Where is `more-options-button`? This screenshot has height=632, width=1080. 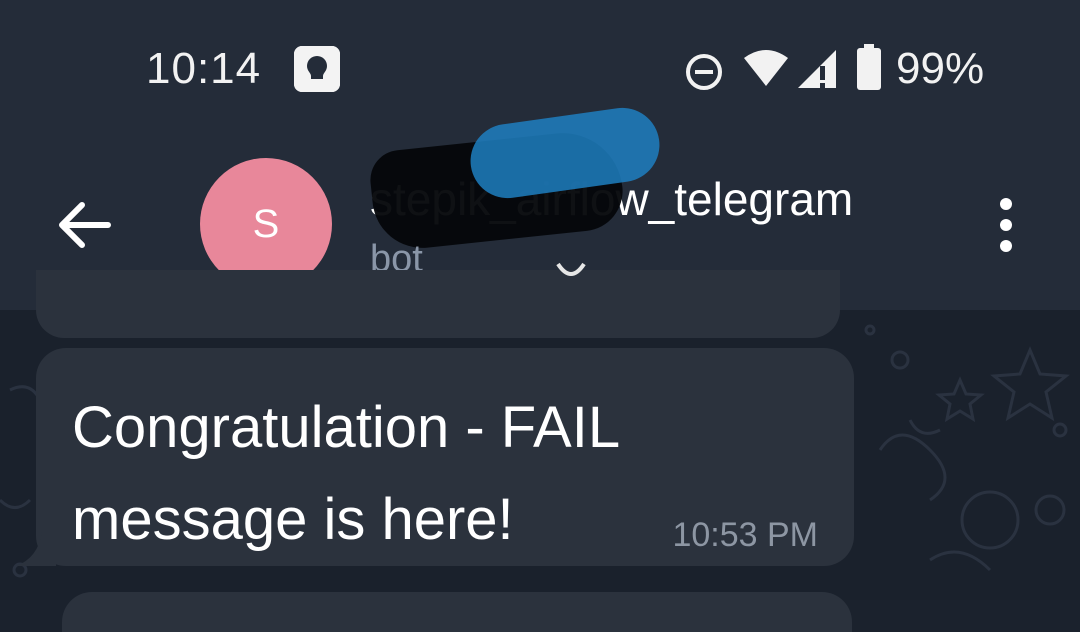
more-options-button is located at coordinates (1006, 225).